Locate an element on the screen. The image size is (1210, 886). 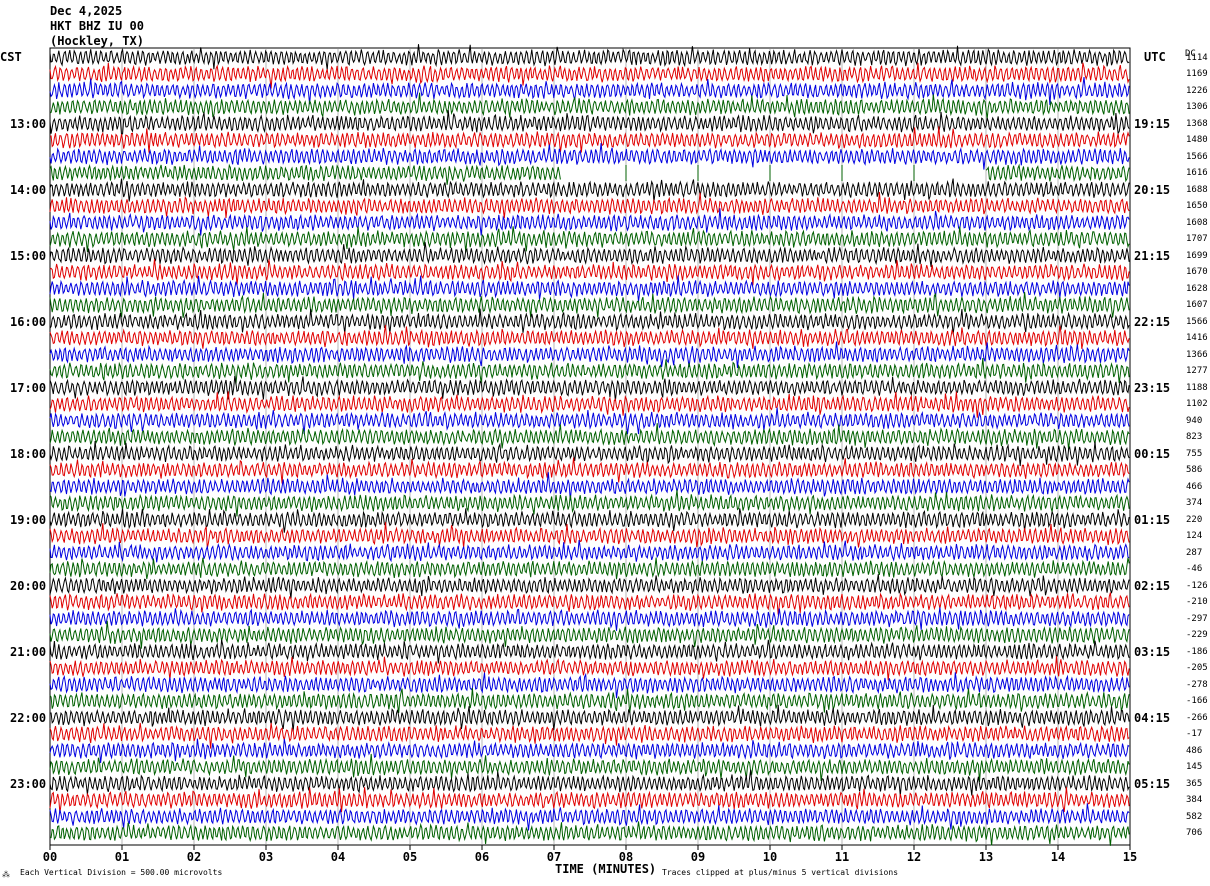
dc-offset-label: 1188 is located at coordinates (1197, 387).